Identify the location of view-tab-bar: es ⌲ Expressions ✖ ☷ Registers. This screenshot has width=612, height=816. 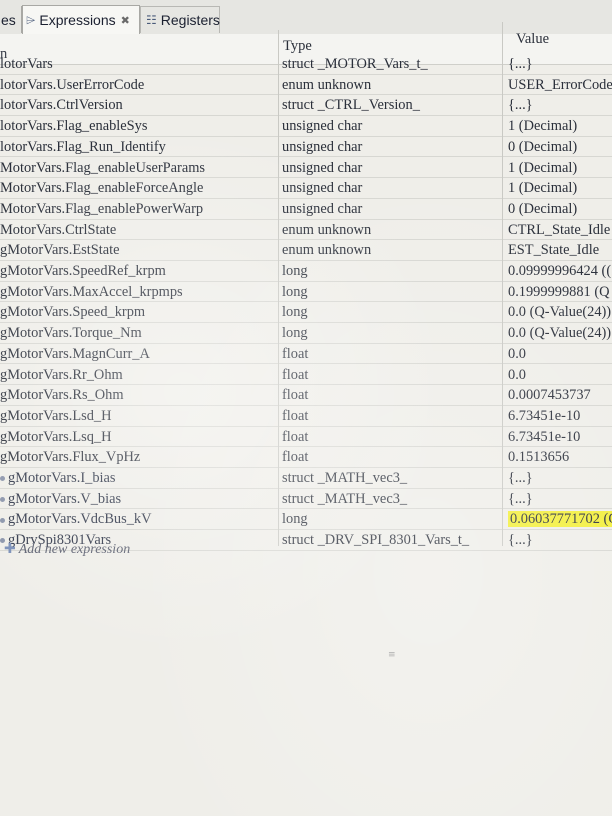
(306, 17).